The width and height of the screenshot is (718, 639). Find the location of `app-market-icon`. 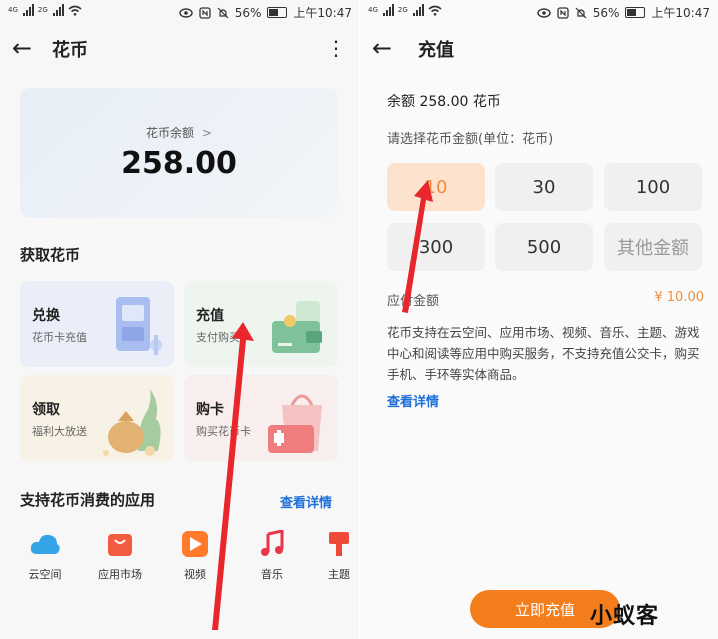

app-market-icon is located at coordinates (120, 545).